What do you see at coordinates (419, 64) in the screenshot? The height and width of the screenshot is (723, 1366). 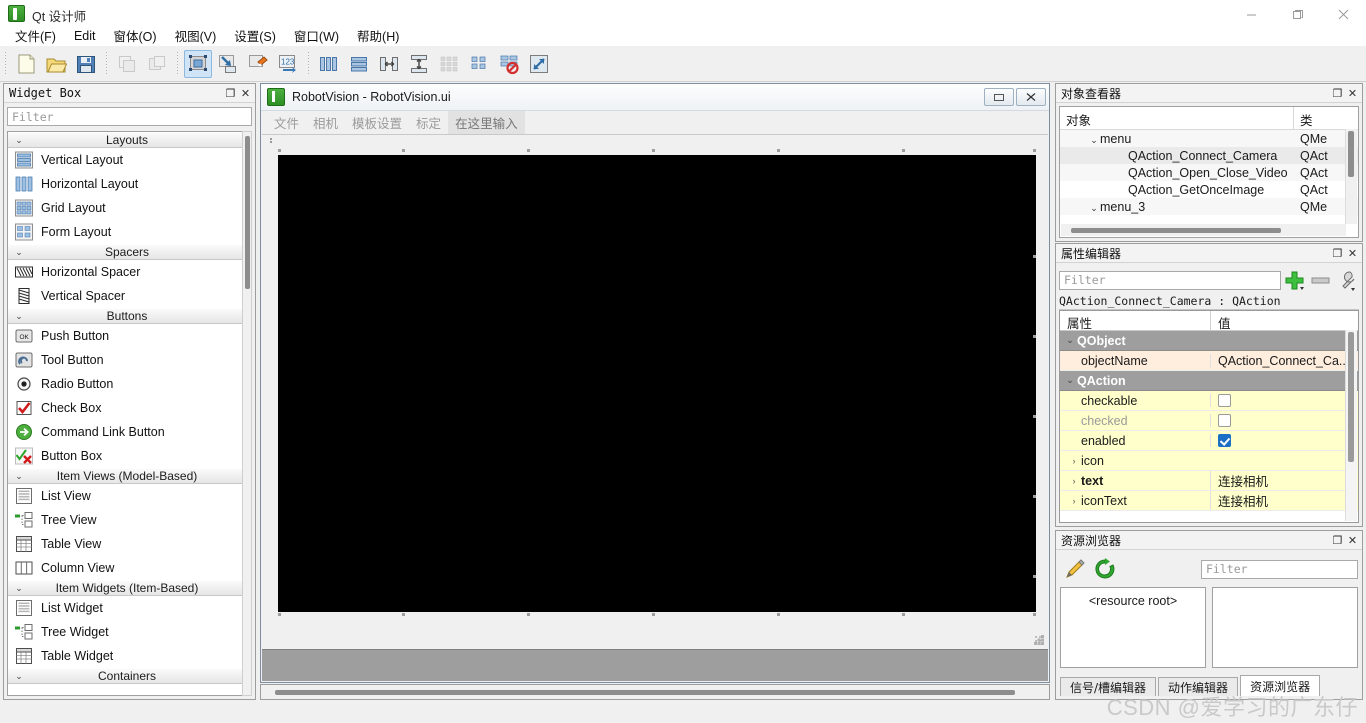 I see `layout-splitter-vertical-icon` at bounding box center [419, 64].